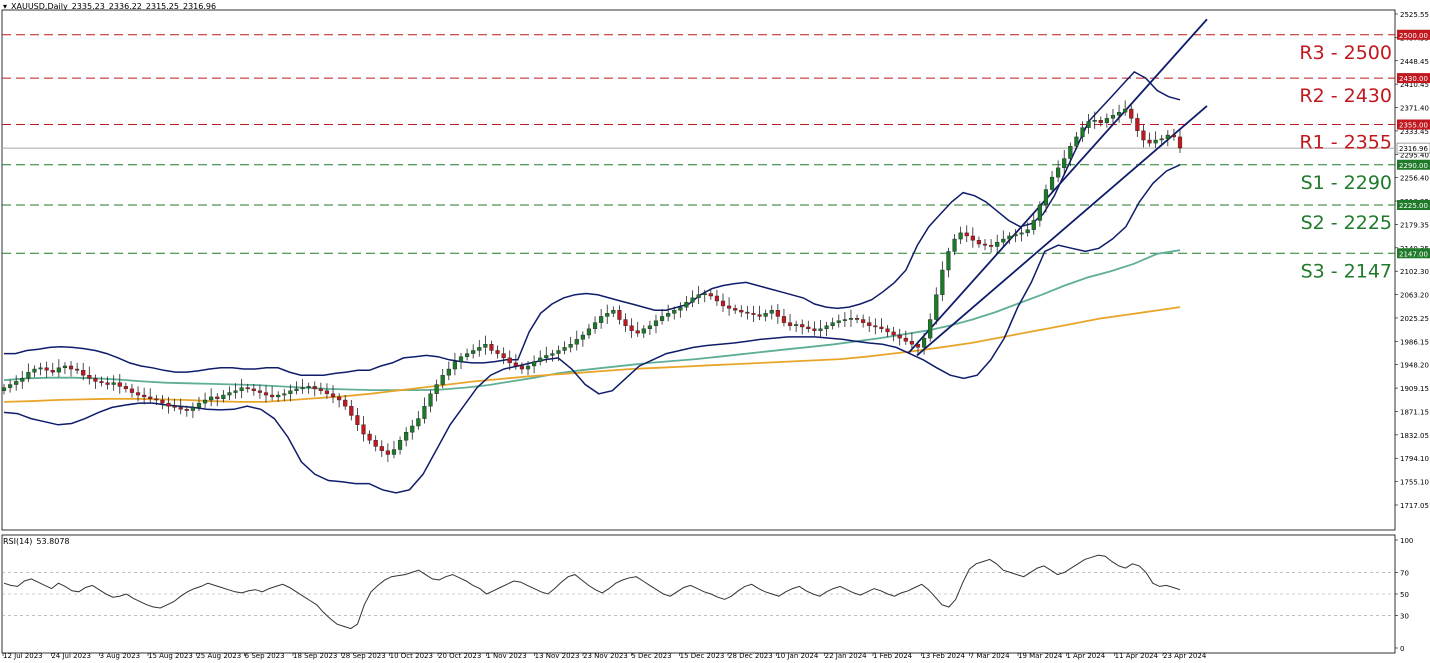 Image resolution: width=1430 pixels, height=663 pixels. What do you see at coordinates (1414, 389) in the screenshot?
I see `y-tick-label: 1909.15` at bounding box center [1414, 389].